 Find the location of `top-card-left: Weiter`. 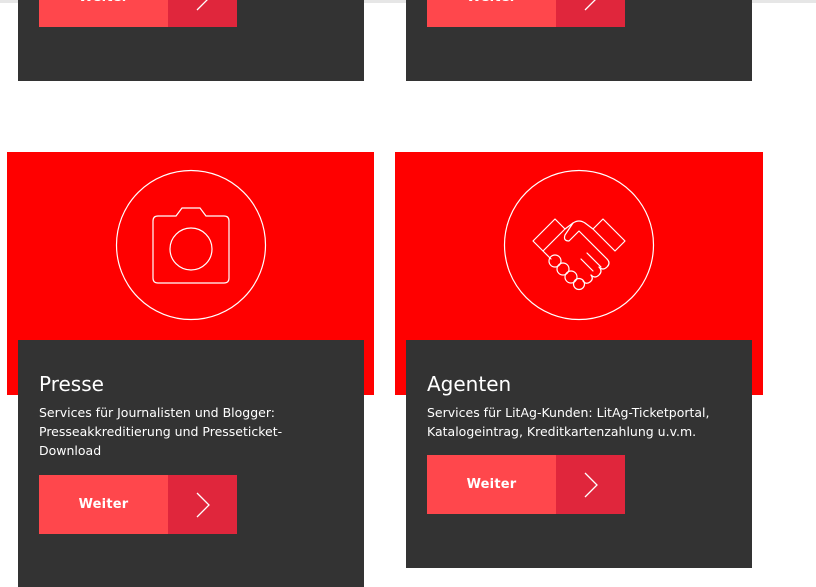

top-card-left: Weiter is located at coordinates (191, 40).